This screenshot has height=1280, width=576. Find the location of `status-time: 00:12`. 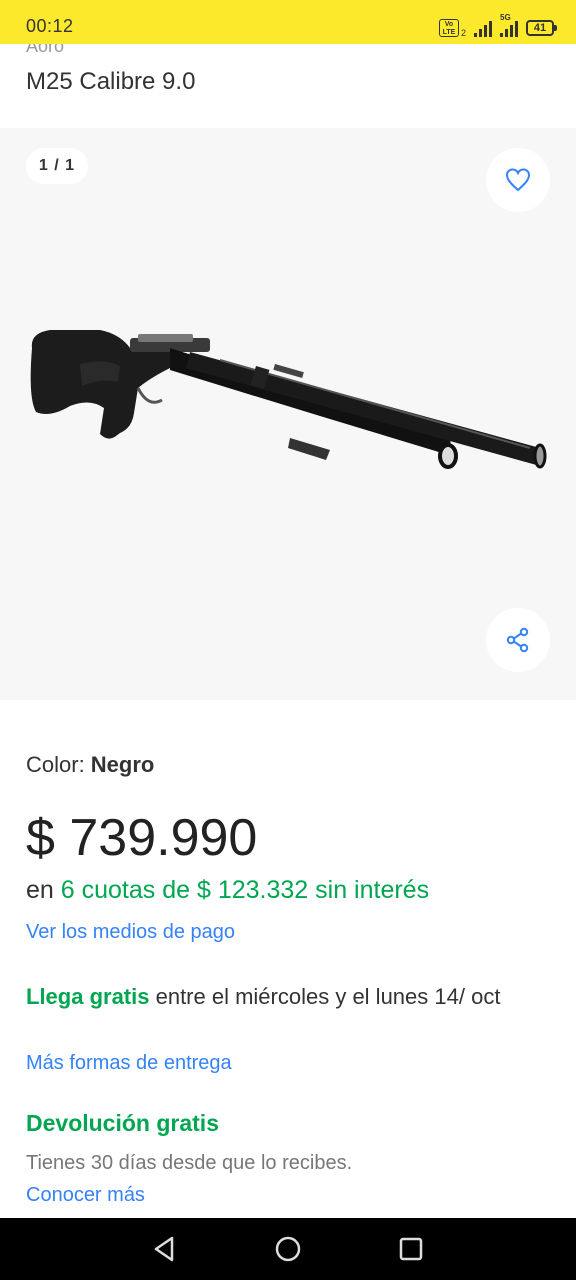

status-time: 00:12 is located at coordinates (50, 26).